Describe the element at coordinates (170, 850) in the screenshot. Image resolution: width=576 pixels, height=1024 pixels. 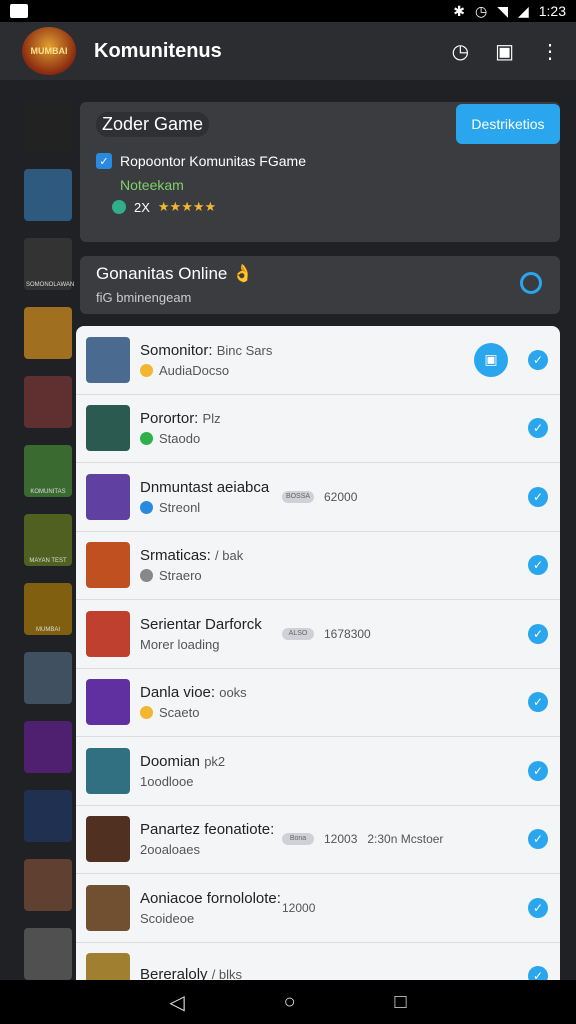
I see `item-desc: 2ooaloaes` at that location.